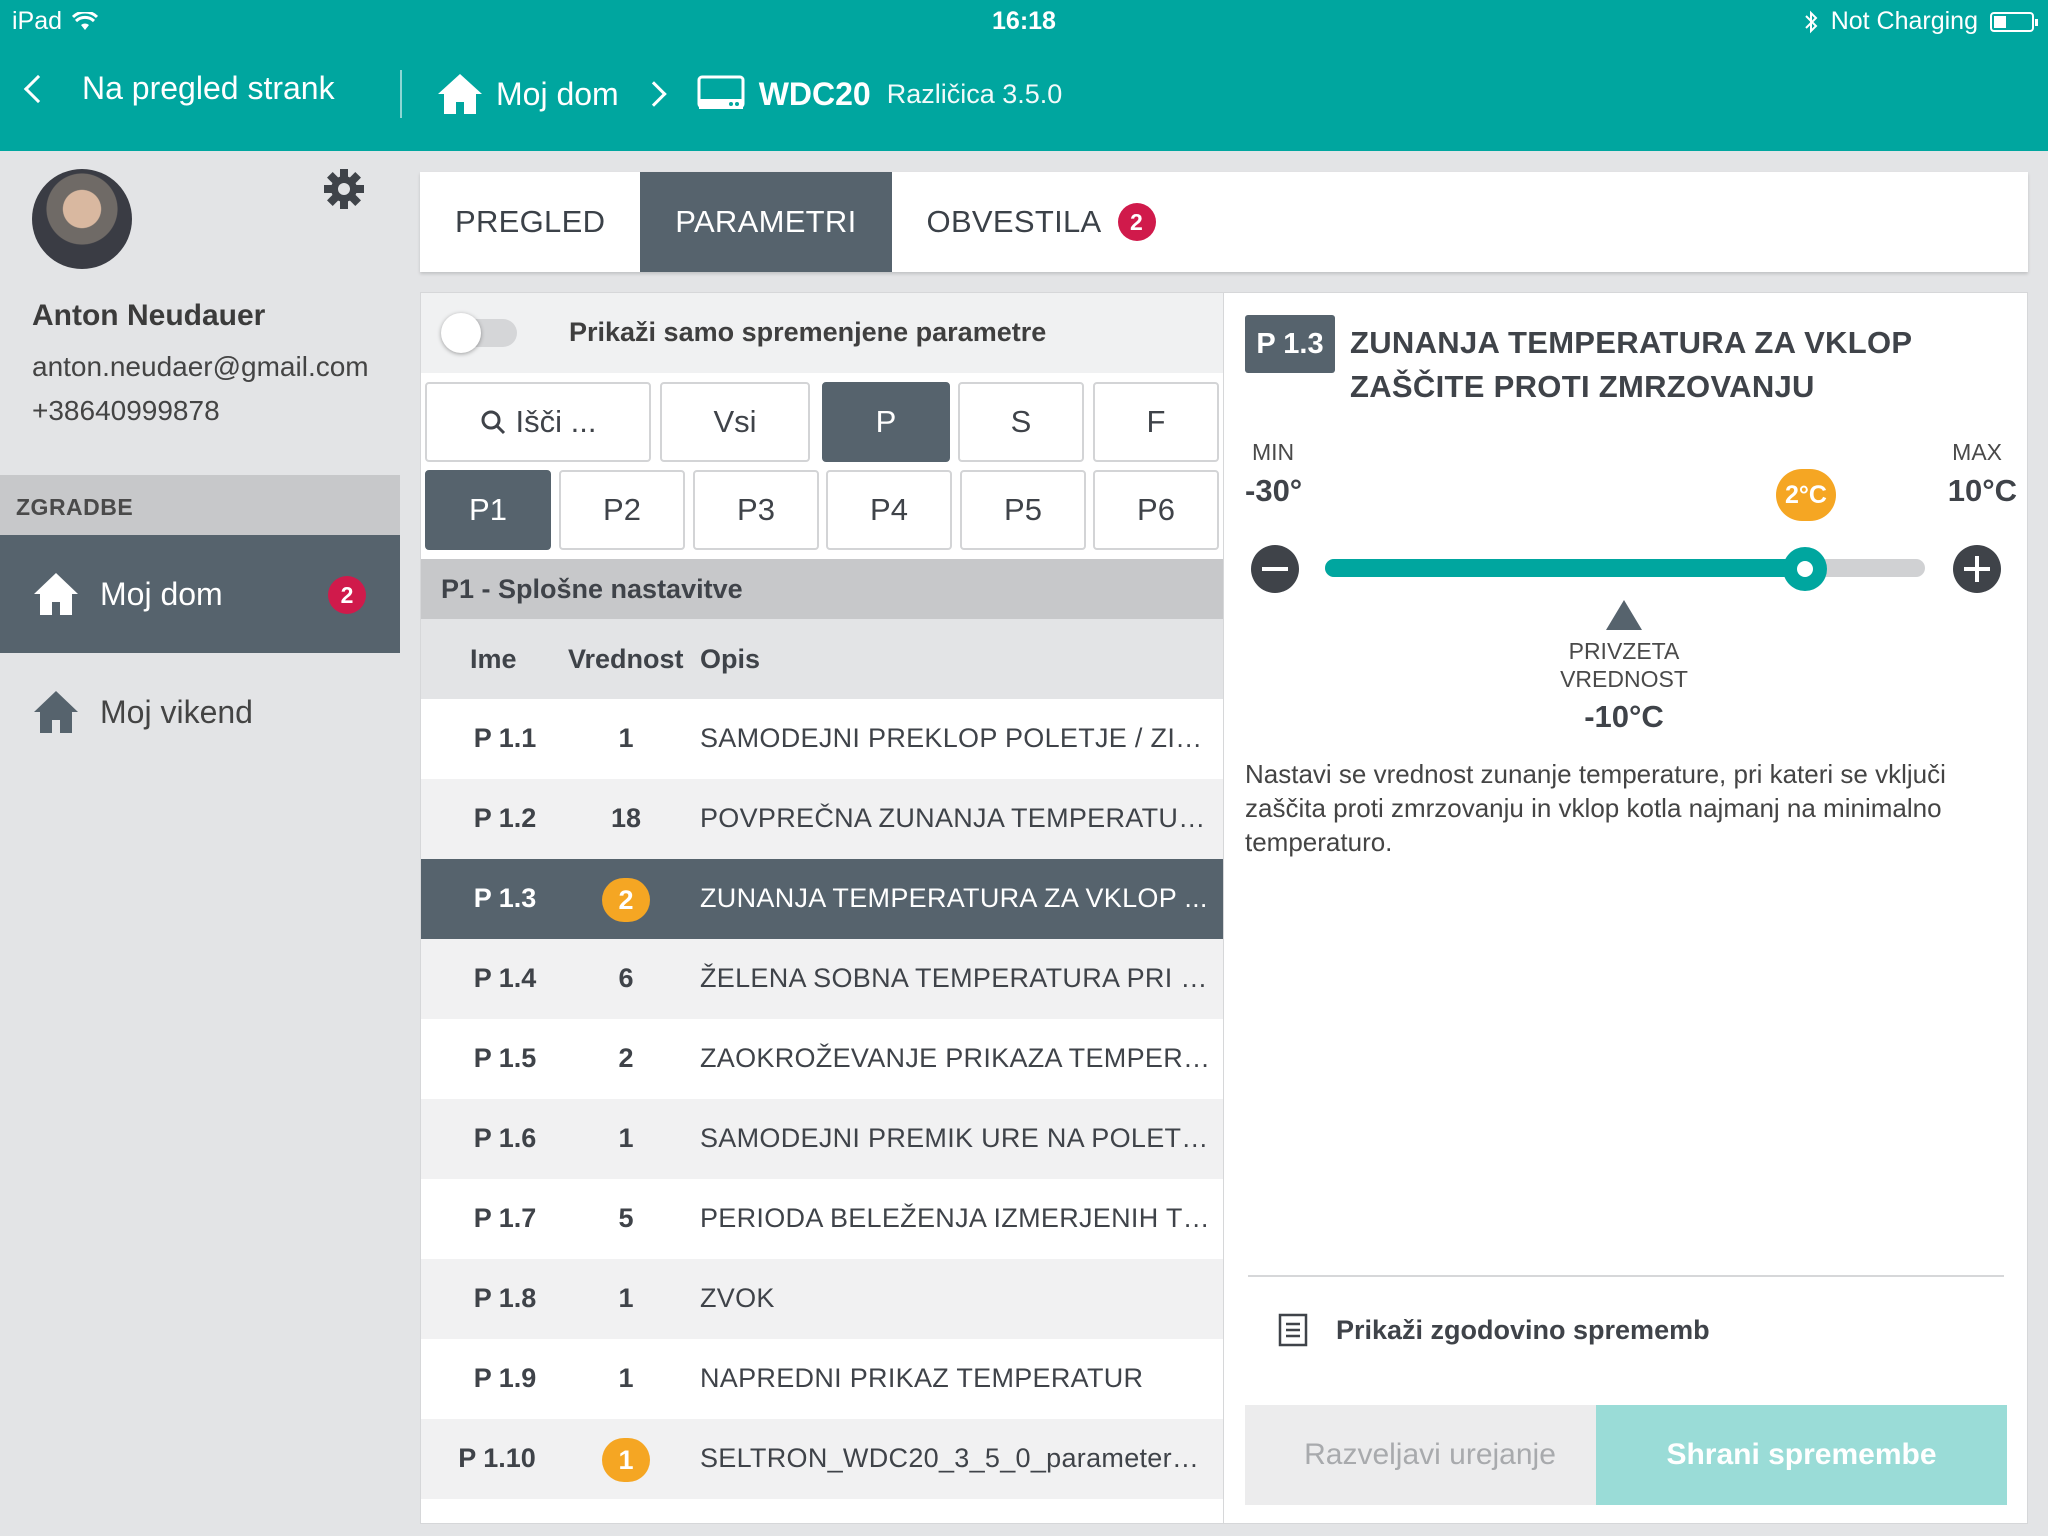 The width and height of the screenshot is (2048, 1536). I want to click on row-description: SAMODEJNI PREKLOP POLETJE / ZIMA, so click(955, 738).